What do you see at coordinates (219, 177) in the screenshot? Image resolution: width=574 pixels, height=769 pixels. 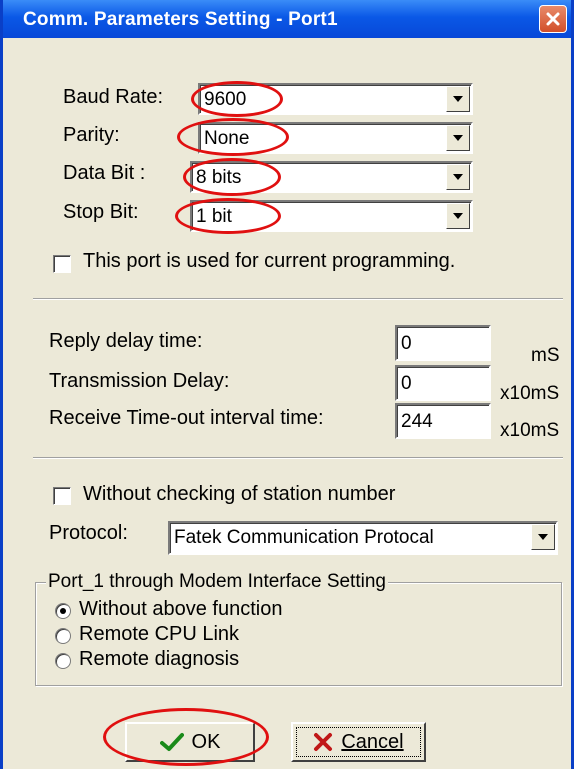 I see `data-bit-value: 8 bits` at bounding box center [219, 177].